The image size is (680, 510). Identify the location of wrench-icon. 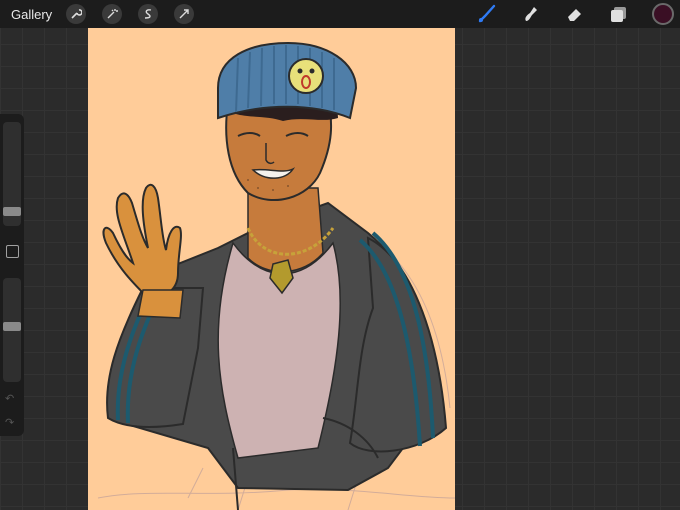
(76, 14).